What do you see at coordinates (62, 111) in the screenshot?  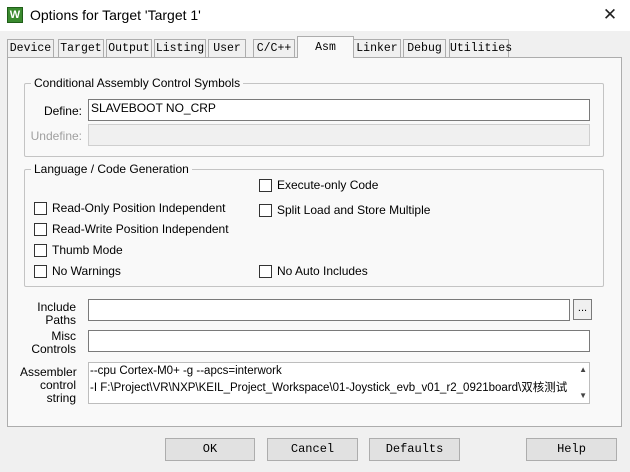 I see `define-label: Define:` at bounding box center [62, 111].